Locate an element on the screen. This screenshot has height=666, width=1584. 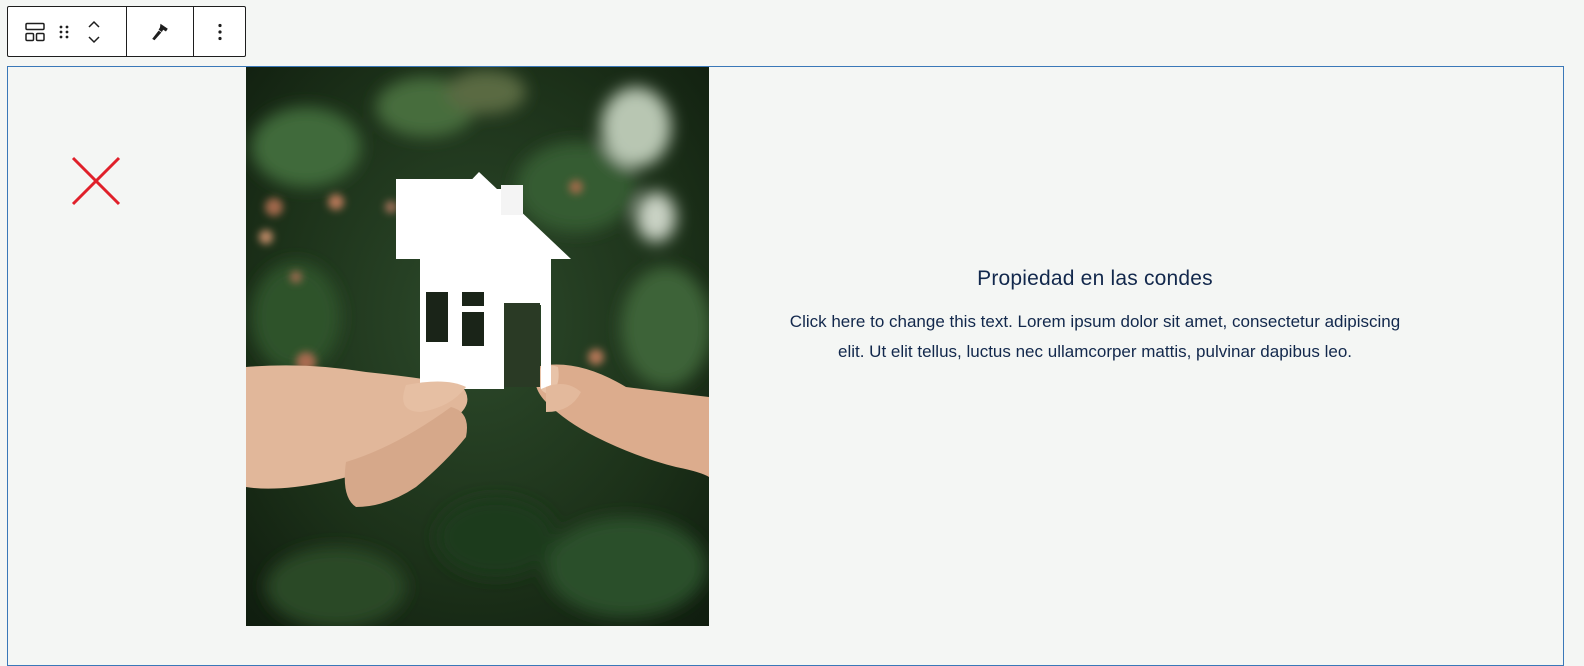
move-up-button is located at coordinates (94, 24).